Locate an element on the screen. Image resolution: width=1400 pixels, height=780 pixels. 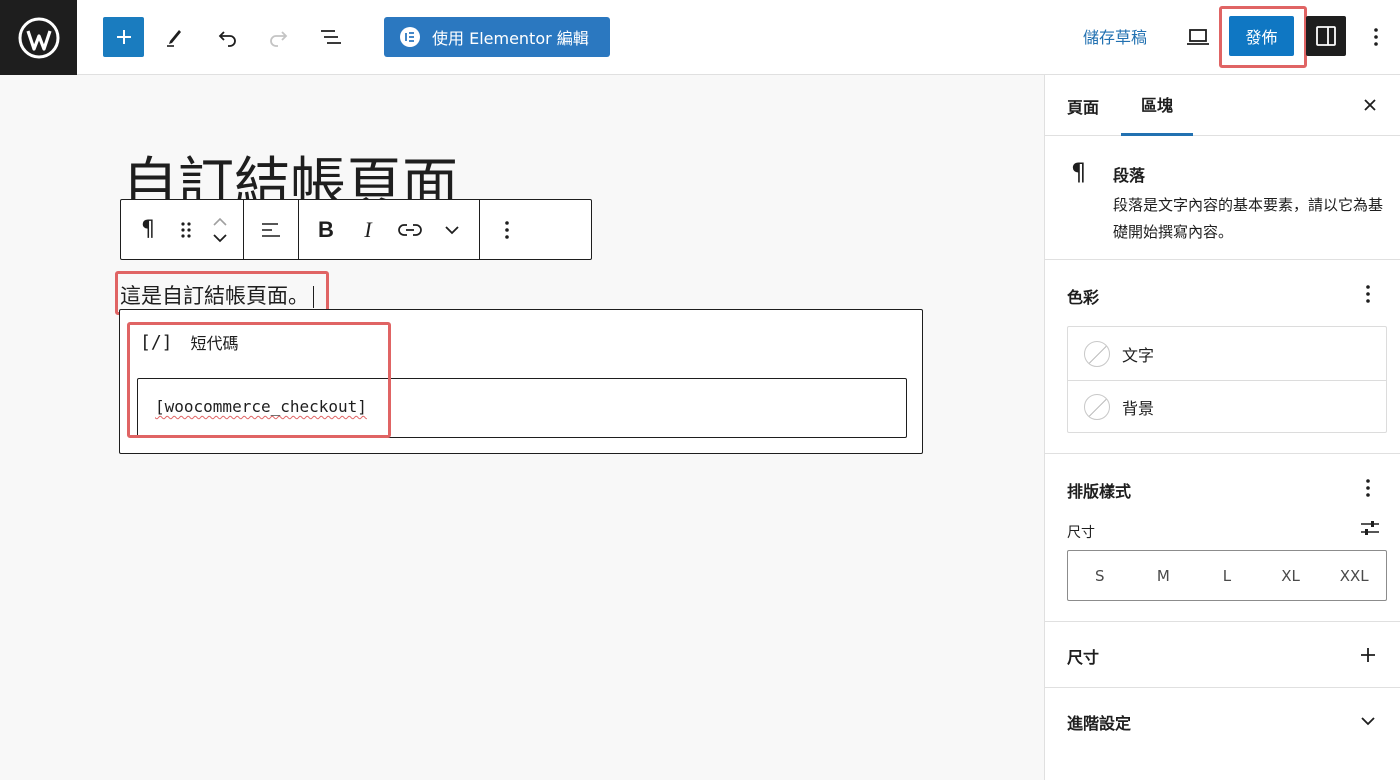
shortcode-label: 短代碼 is located at coordinates (214, 343).